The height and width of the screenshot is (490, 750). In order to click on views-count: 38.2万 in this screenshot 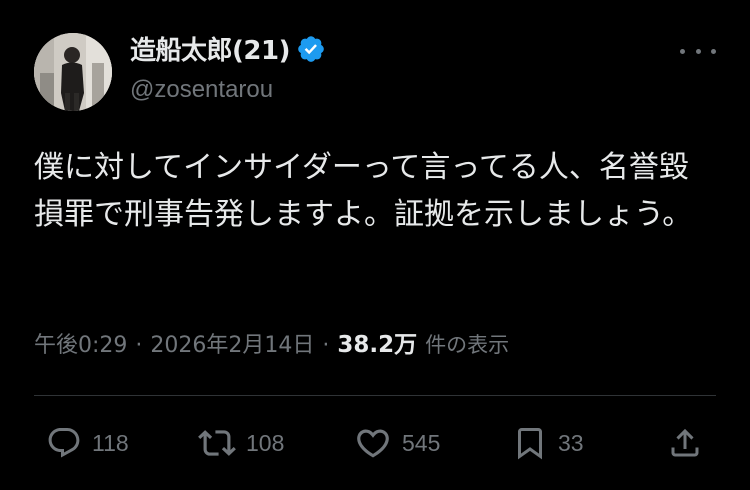, I will do `click(377, 342)`.